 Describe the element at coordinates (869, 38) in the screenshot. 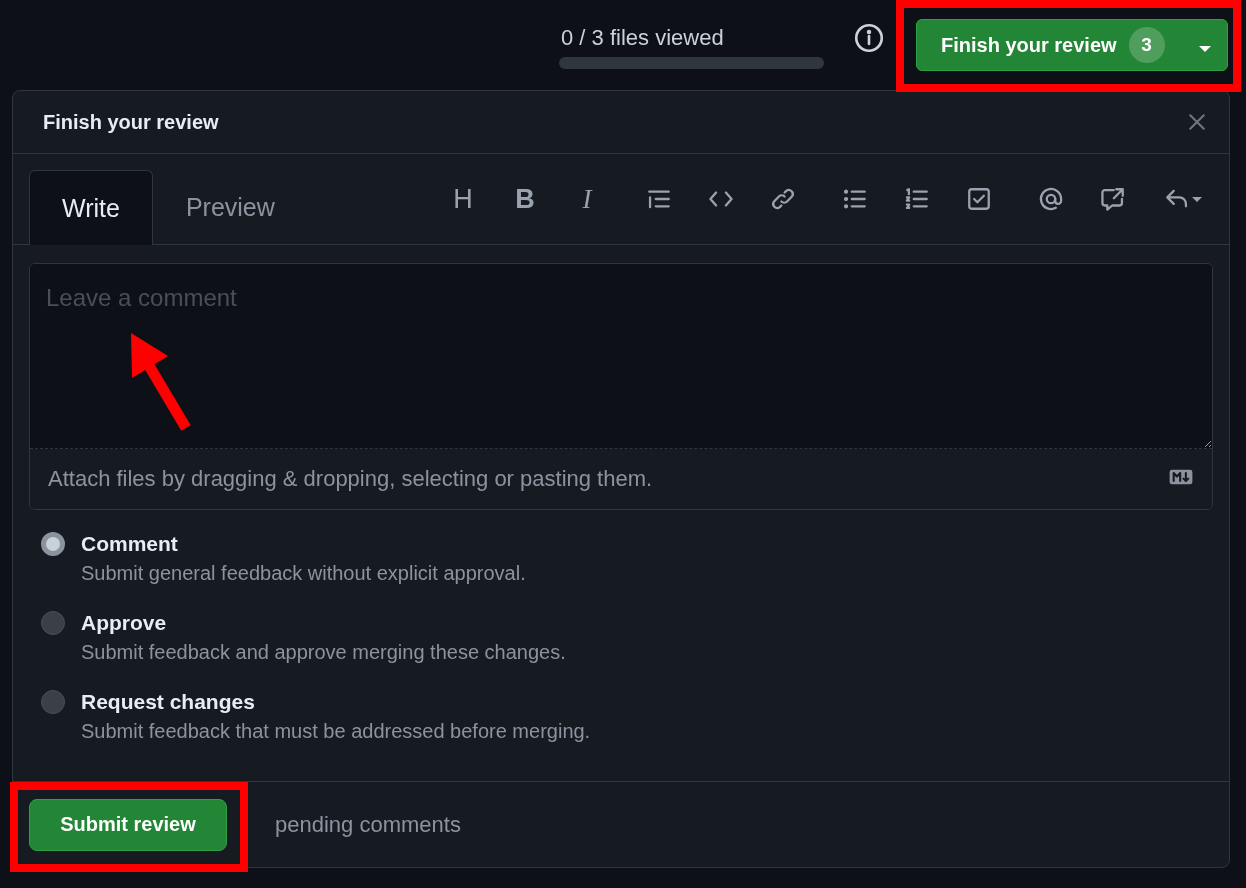

I see `info-icon` at that location.